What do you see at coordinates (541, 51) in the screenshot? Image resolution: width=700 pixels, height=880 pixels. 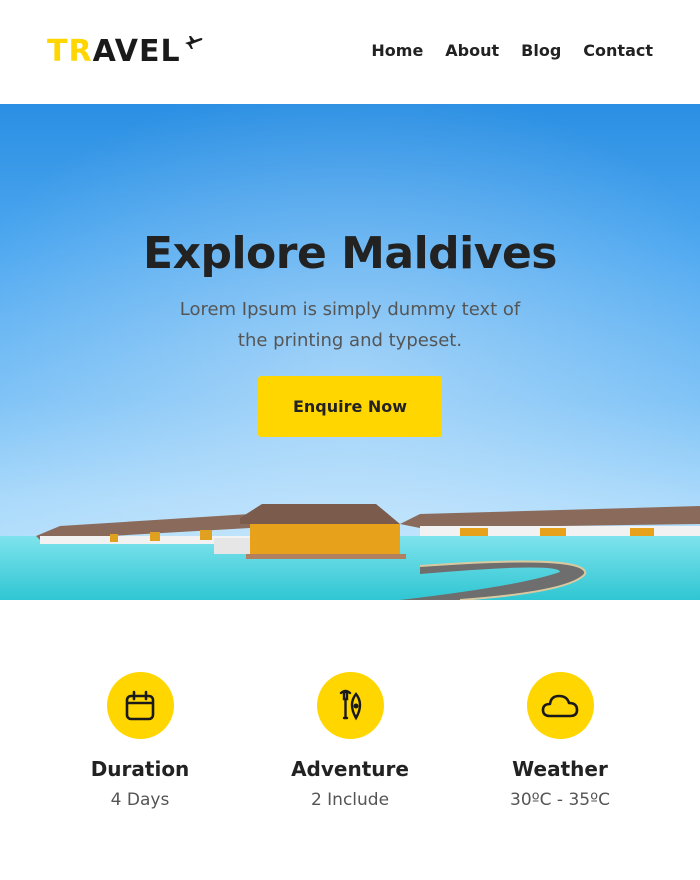 I see `nav-blog: Blog` at bounding box center [541, 51].